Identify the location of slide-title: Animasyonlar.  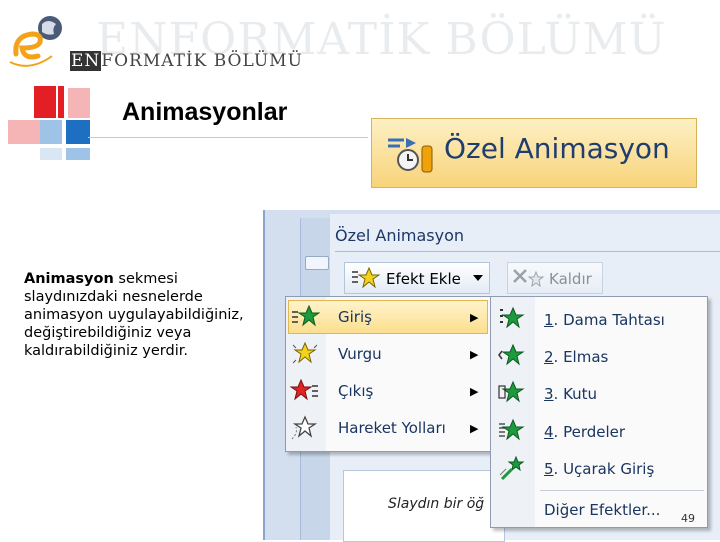
(205, 112).